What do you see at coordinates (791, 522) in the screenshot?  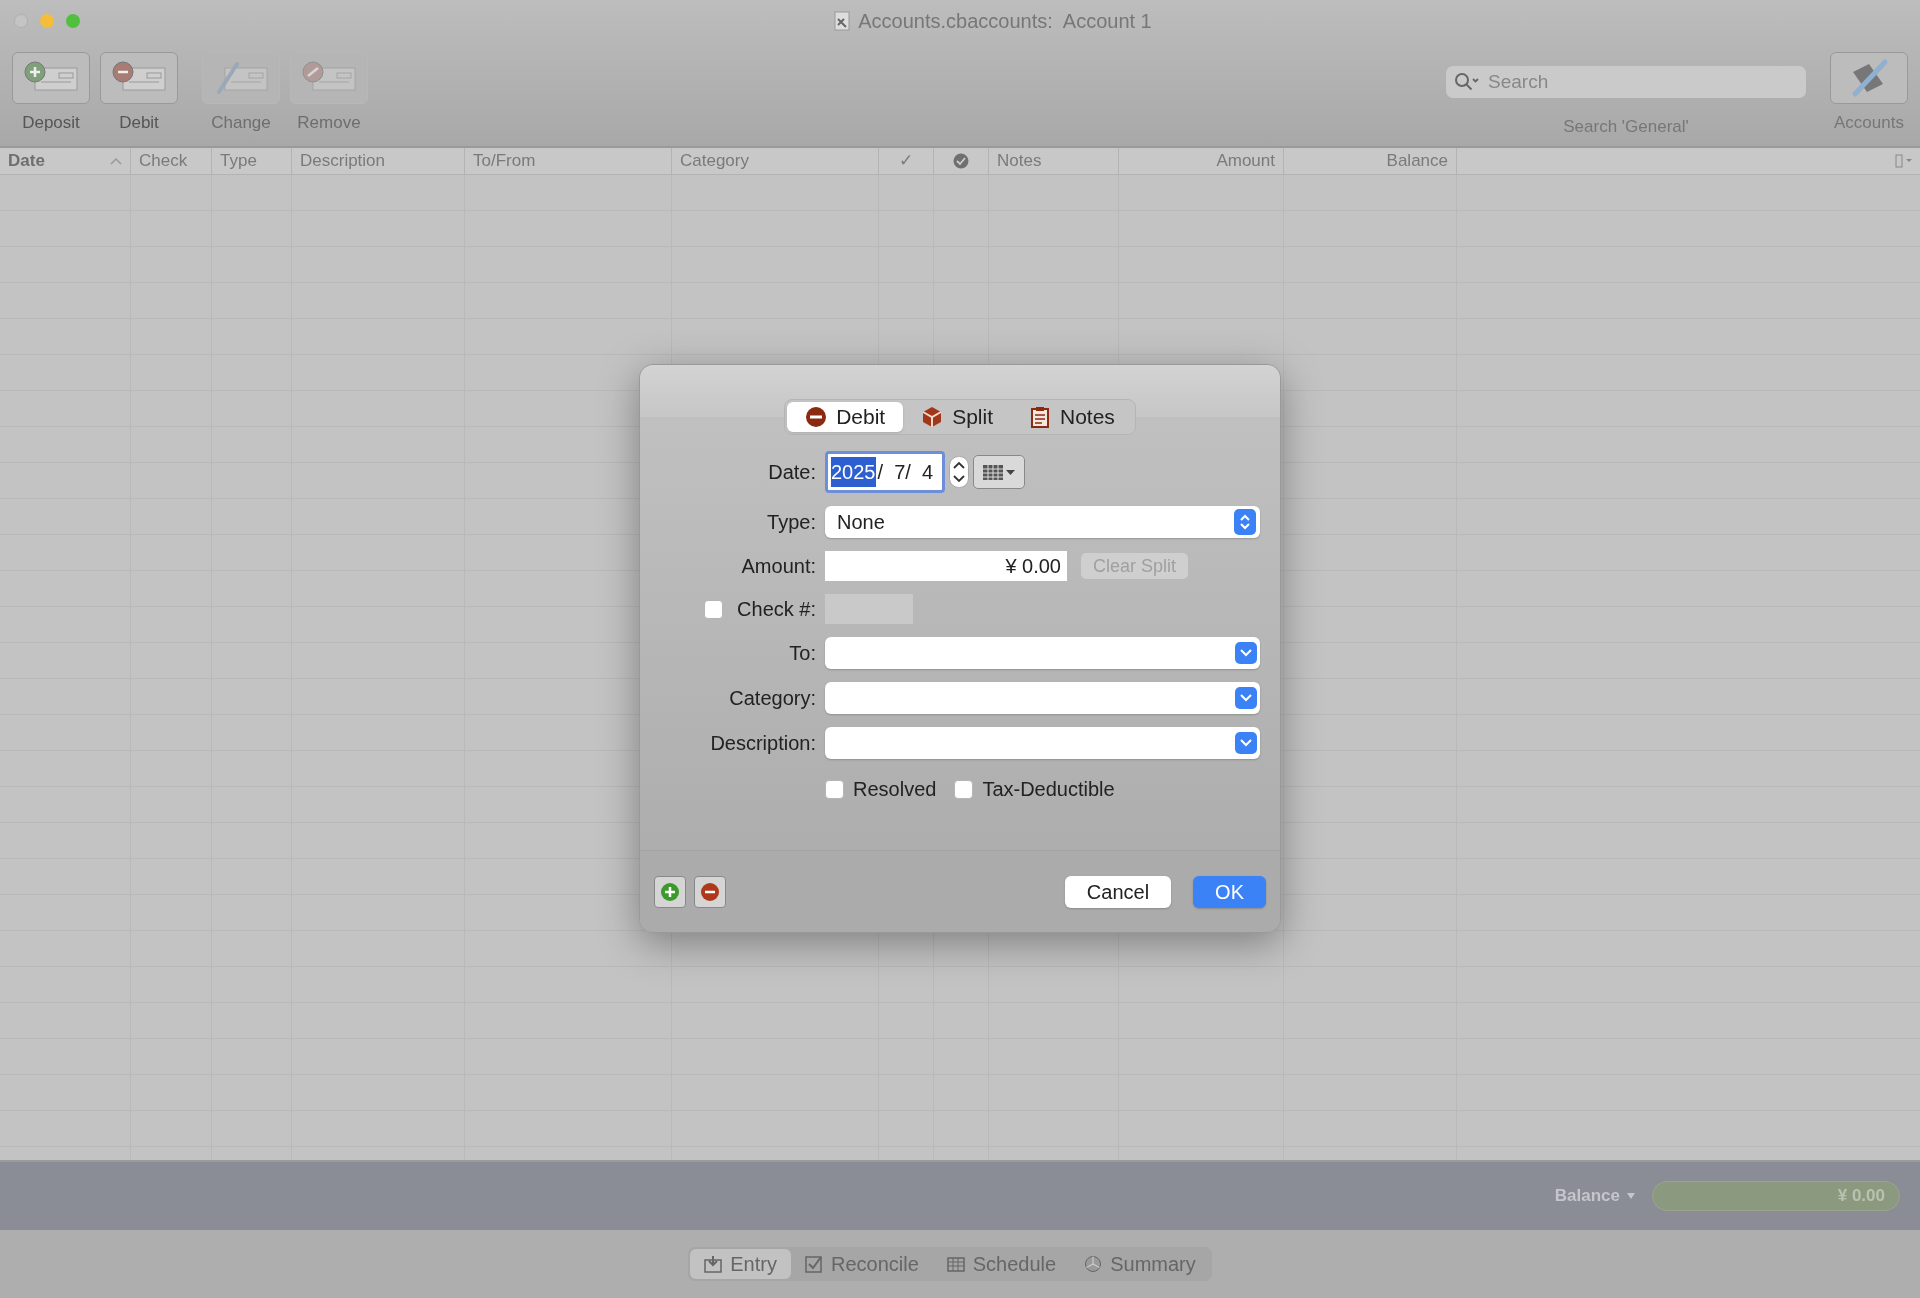 I see `field-label: Type:` at bounding box center [791, 522].